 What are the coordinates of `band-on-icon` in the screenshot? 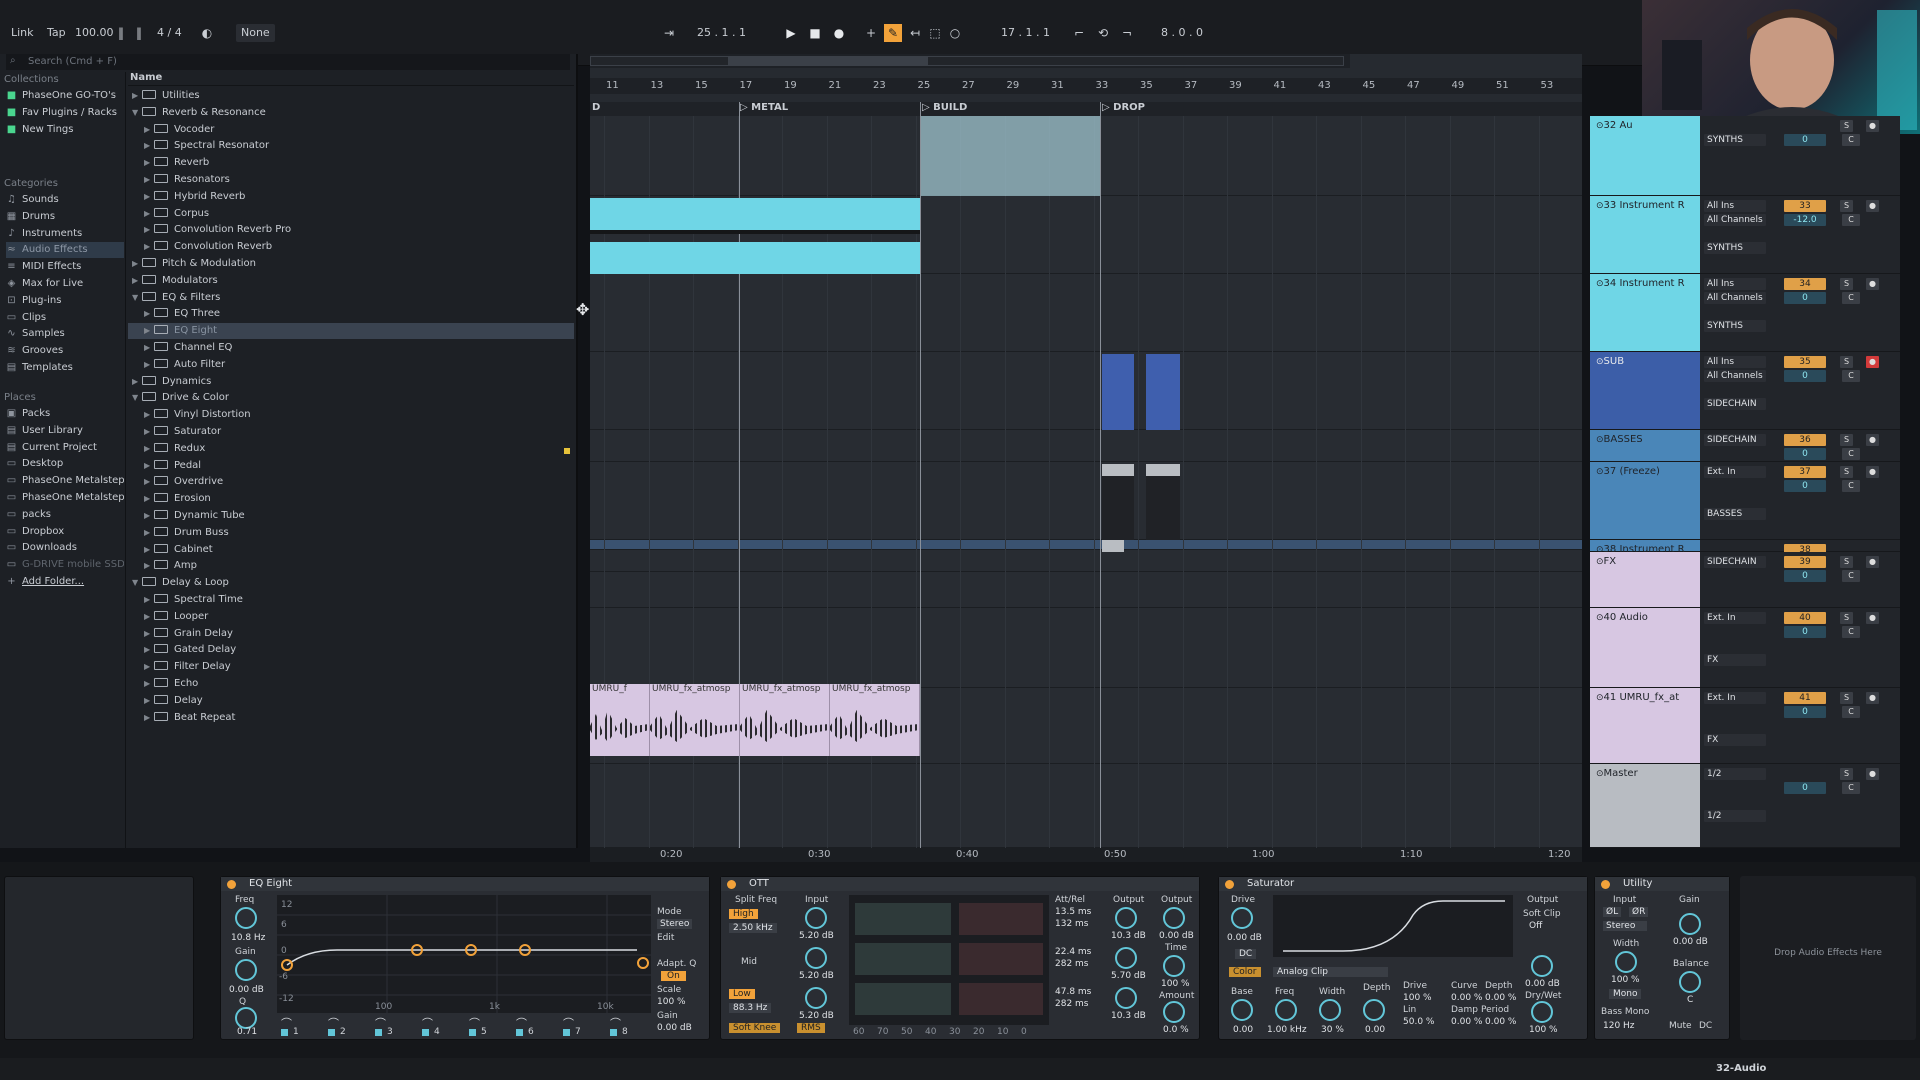 It's located at (425, 1032).